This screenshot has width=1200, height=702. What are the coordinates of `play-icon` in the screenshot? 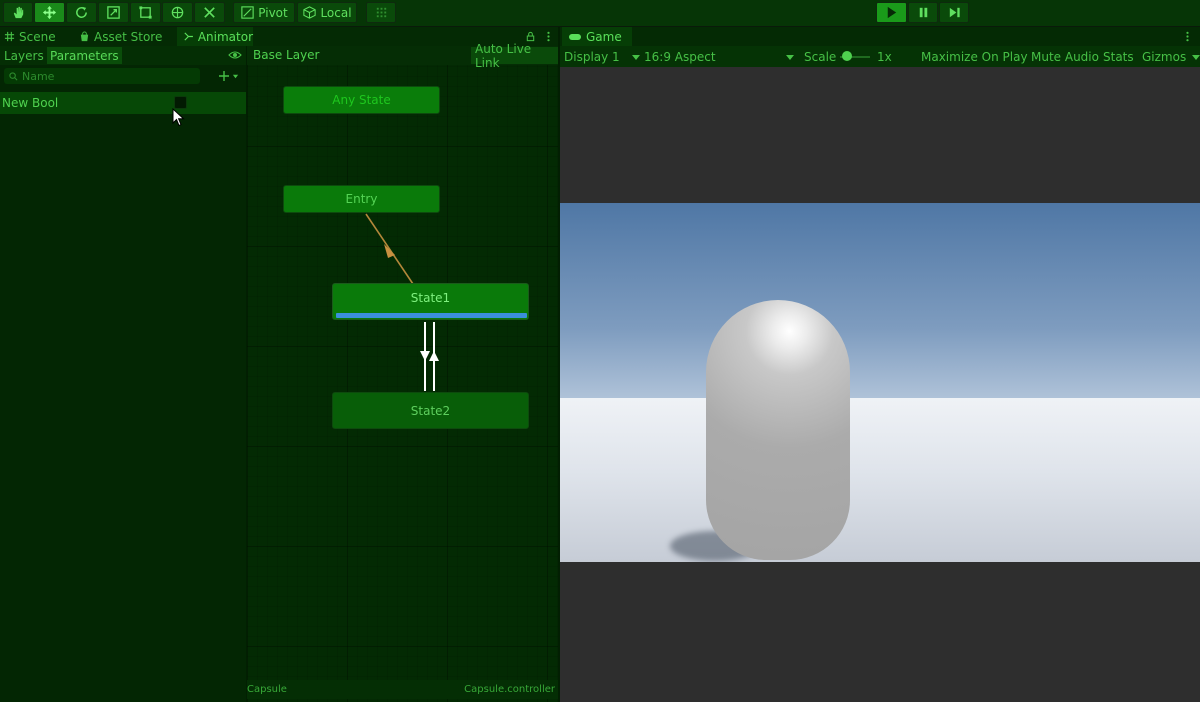 It's located at (892, 12).